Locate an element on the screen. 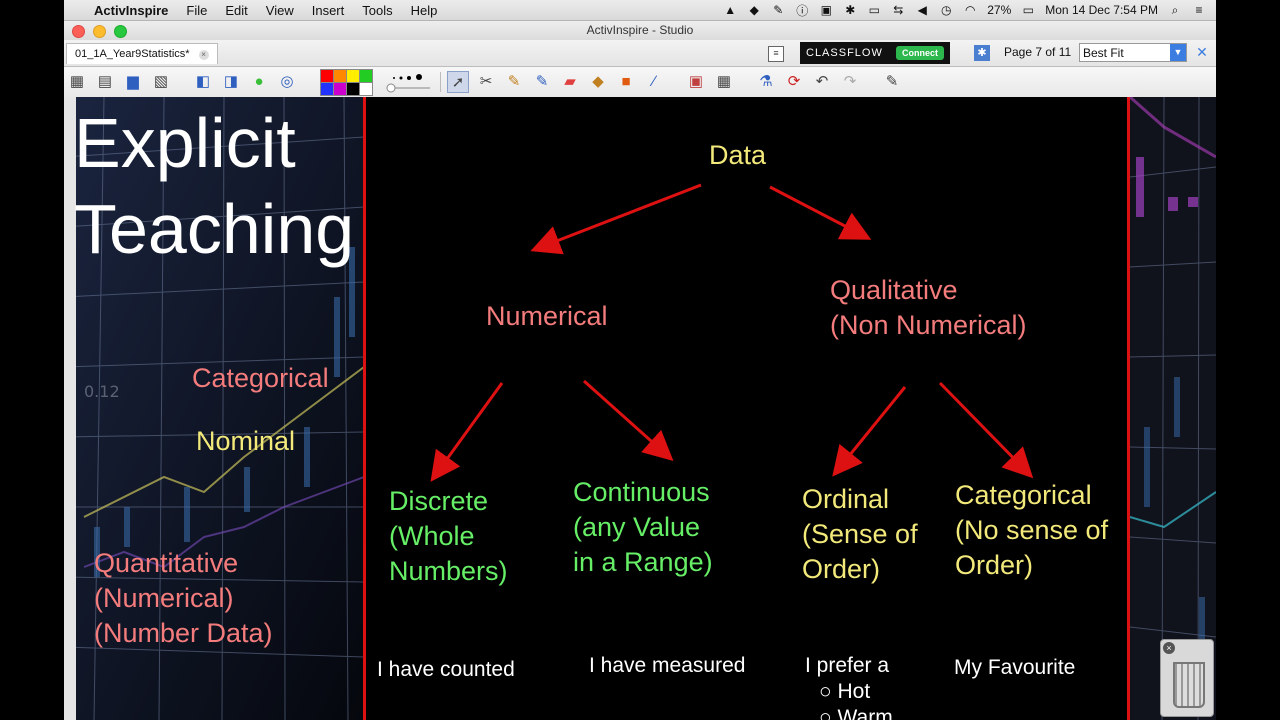  color-palette is located at coordinates (346, 82).